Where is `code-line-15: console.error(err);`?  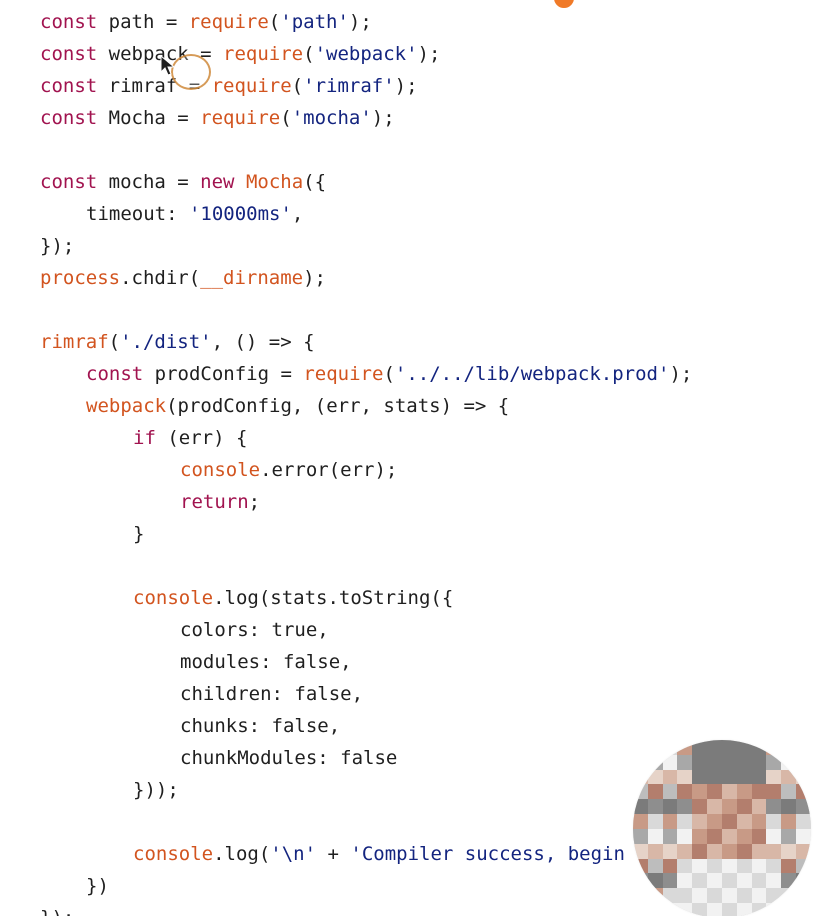
code-line-15: console.error(err); is located at coordinates (288, 470).